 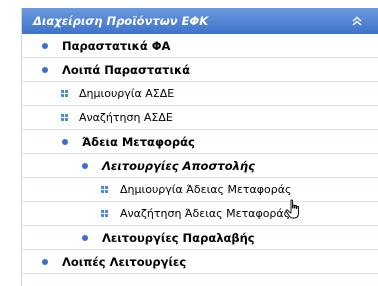 What do you see at coordinates (126, 70) in the screenshot?
I see `menu-item-label: Λοιπά Παραστατικά` at bounding box center [126, 70].